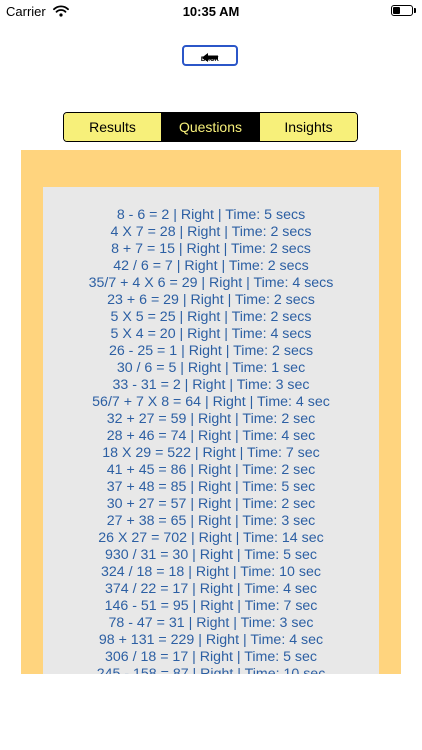 Image resolution: width=422 pixels, height=750 pixels. Describe the element at coordinates (402, 10) in the screenshot. I see `battery-icon` at that location.